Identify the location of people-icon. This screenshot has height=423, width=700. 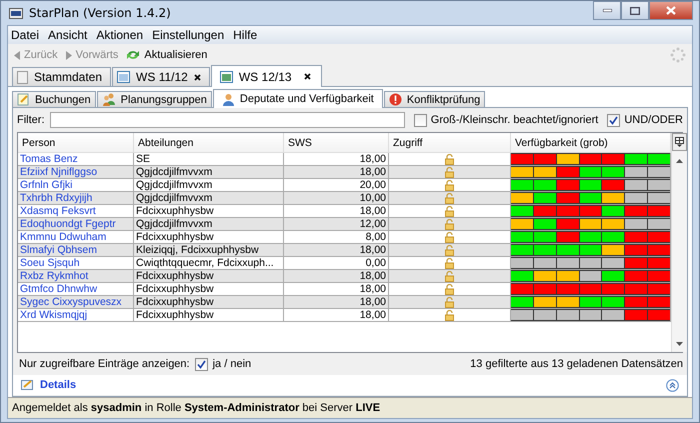
(109, 99).